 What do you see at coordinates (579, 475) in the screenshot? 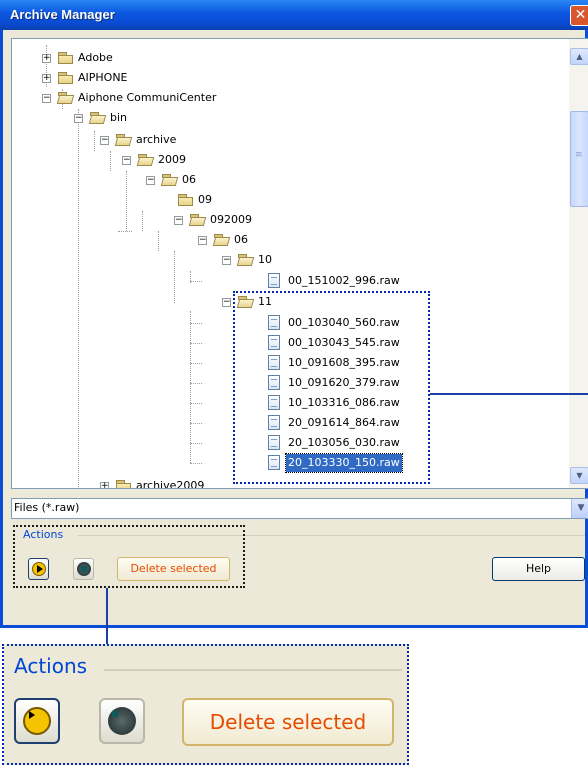
I see `scroll-down-button: ▼` at bounding box center [579, 475].